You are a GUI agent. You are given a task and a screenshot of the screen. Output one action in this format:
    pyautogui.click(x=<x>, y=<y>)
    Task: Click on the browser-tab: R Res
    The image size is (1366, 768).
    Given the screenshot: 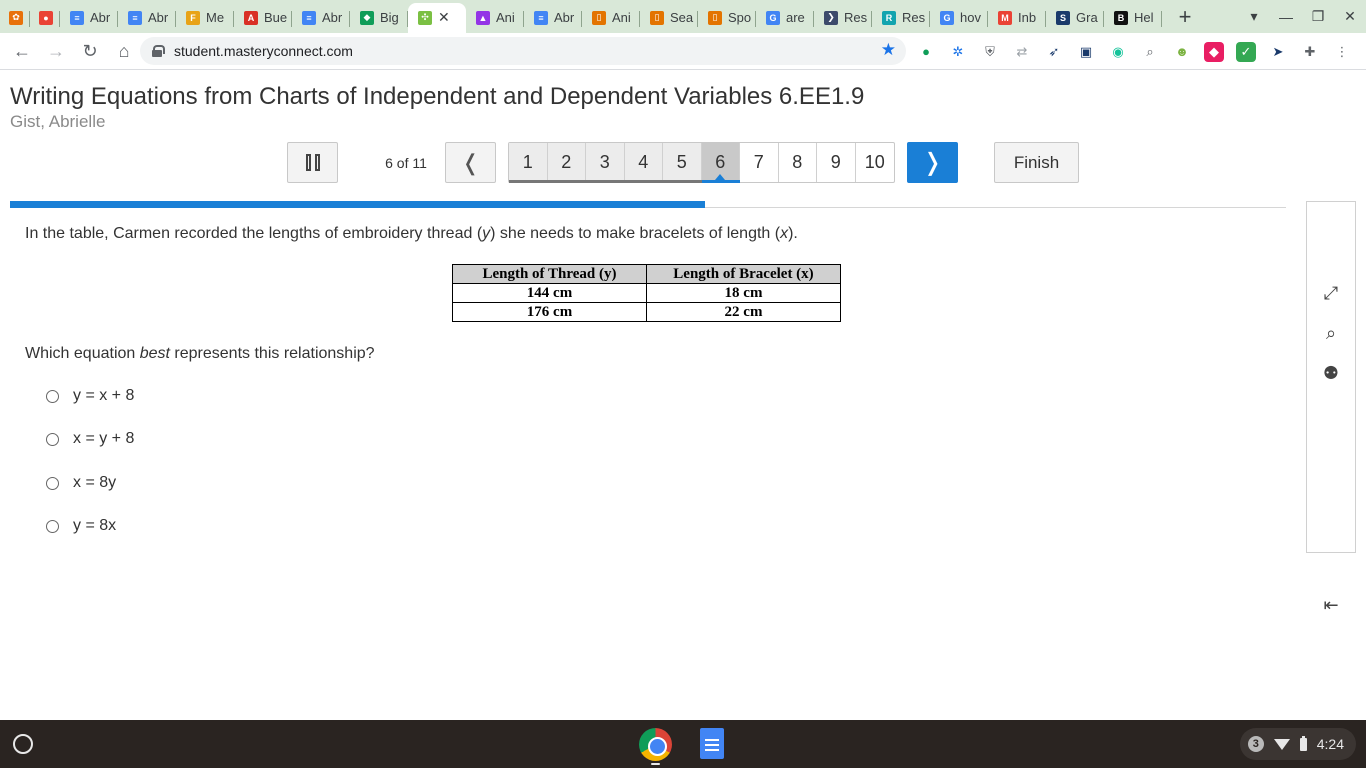 What is the action you would take?
    pyautogui.click(x=901, y=18)
    